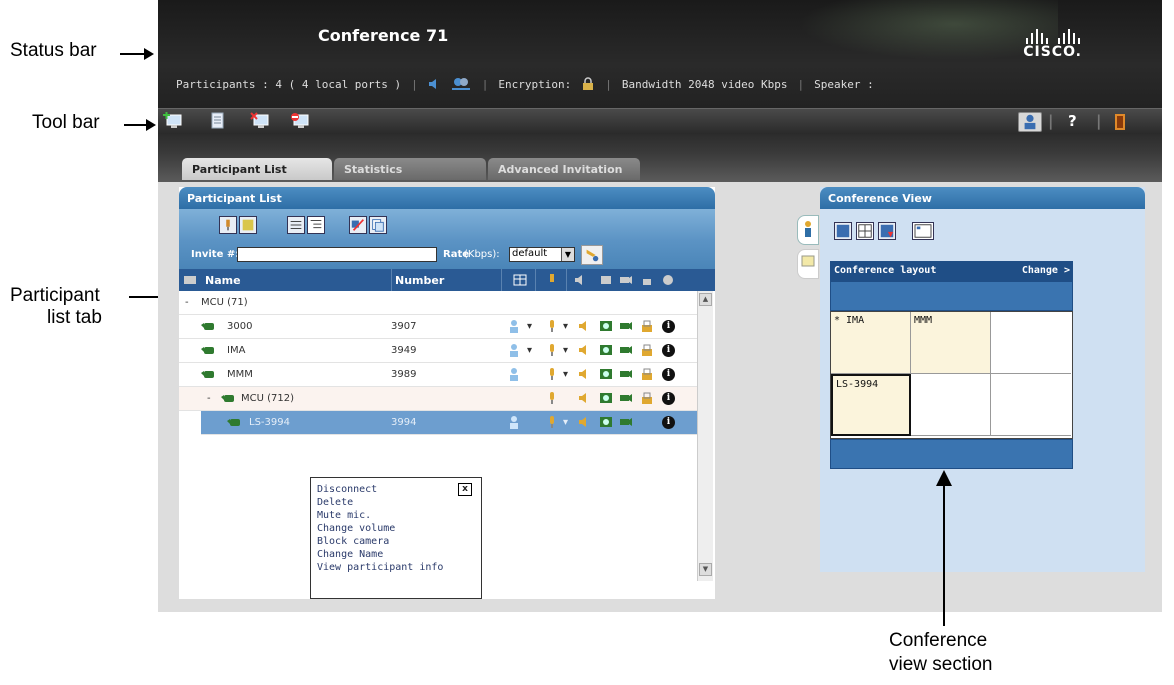 This screenshot has width=1174, height=685. Describe the element at coordinates (461, 84) in the screenshot. I see `participants-icon` at that location.